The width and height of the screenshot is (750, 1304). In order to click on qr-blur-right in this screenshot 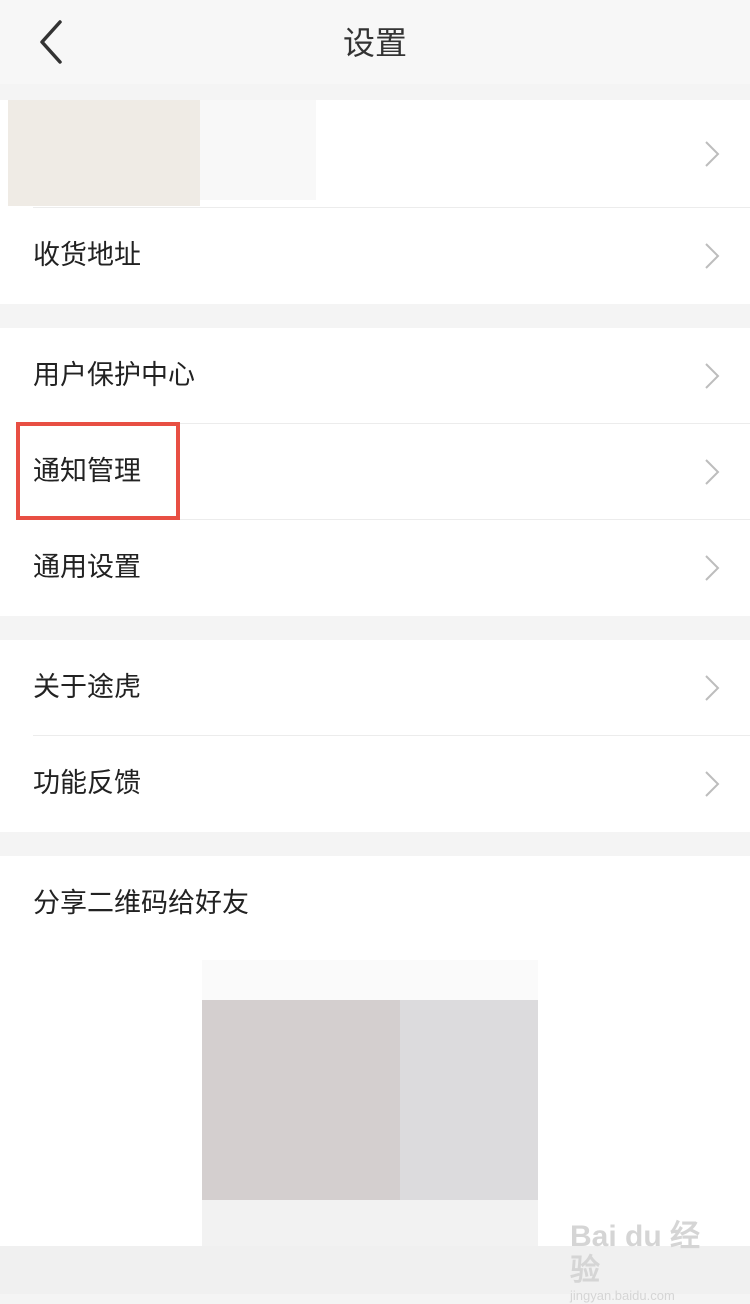, I will do `click(469, 1100)`.